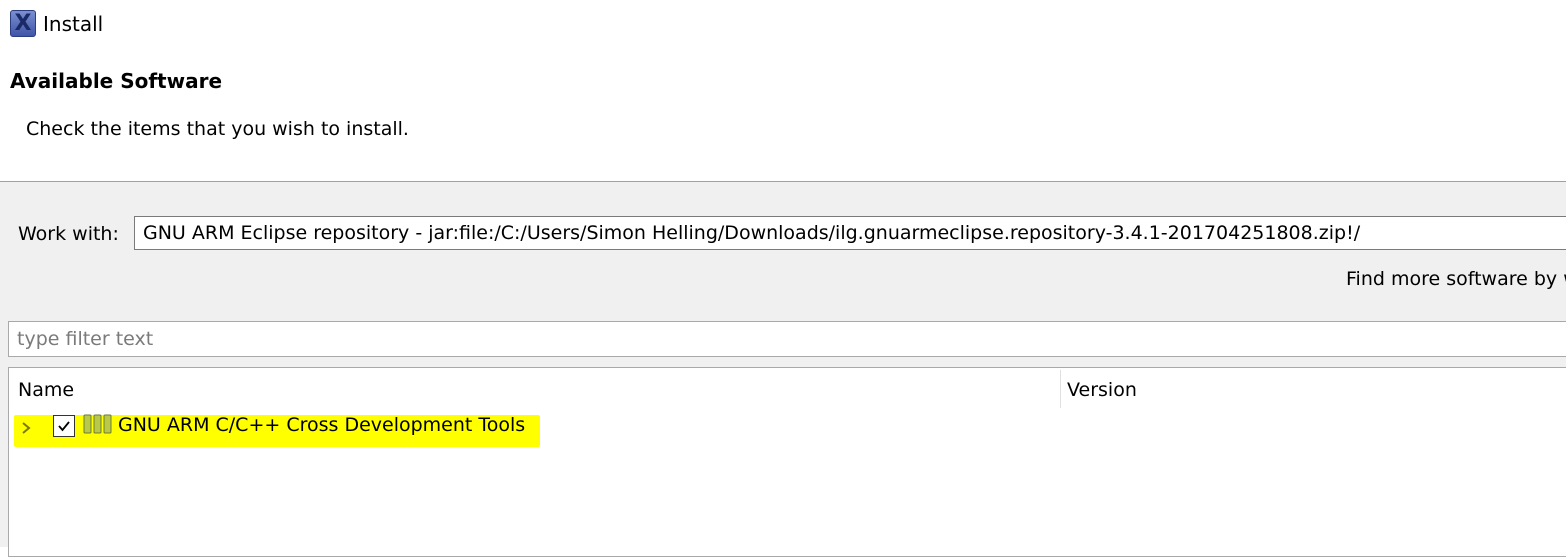  What do you see at coordinates (1456, 279) in the screenshot?
I see `find-more-software-link: Find more software by w` at bounding box center [1456, 279].